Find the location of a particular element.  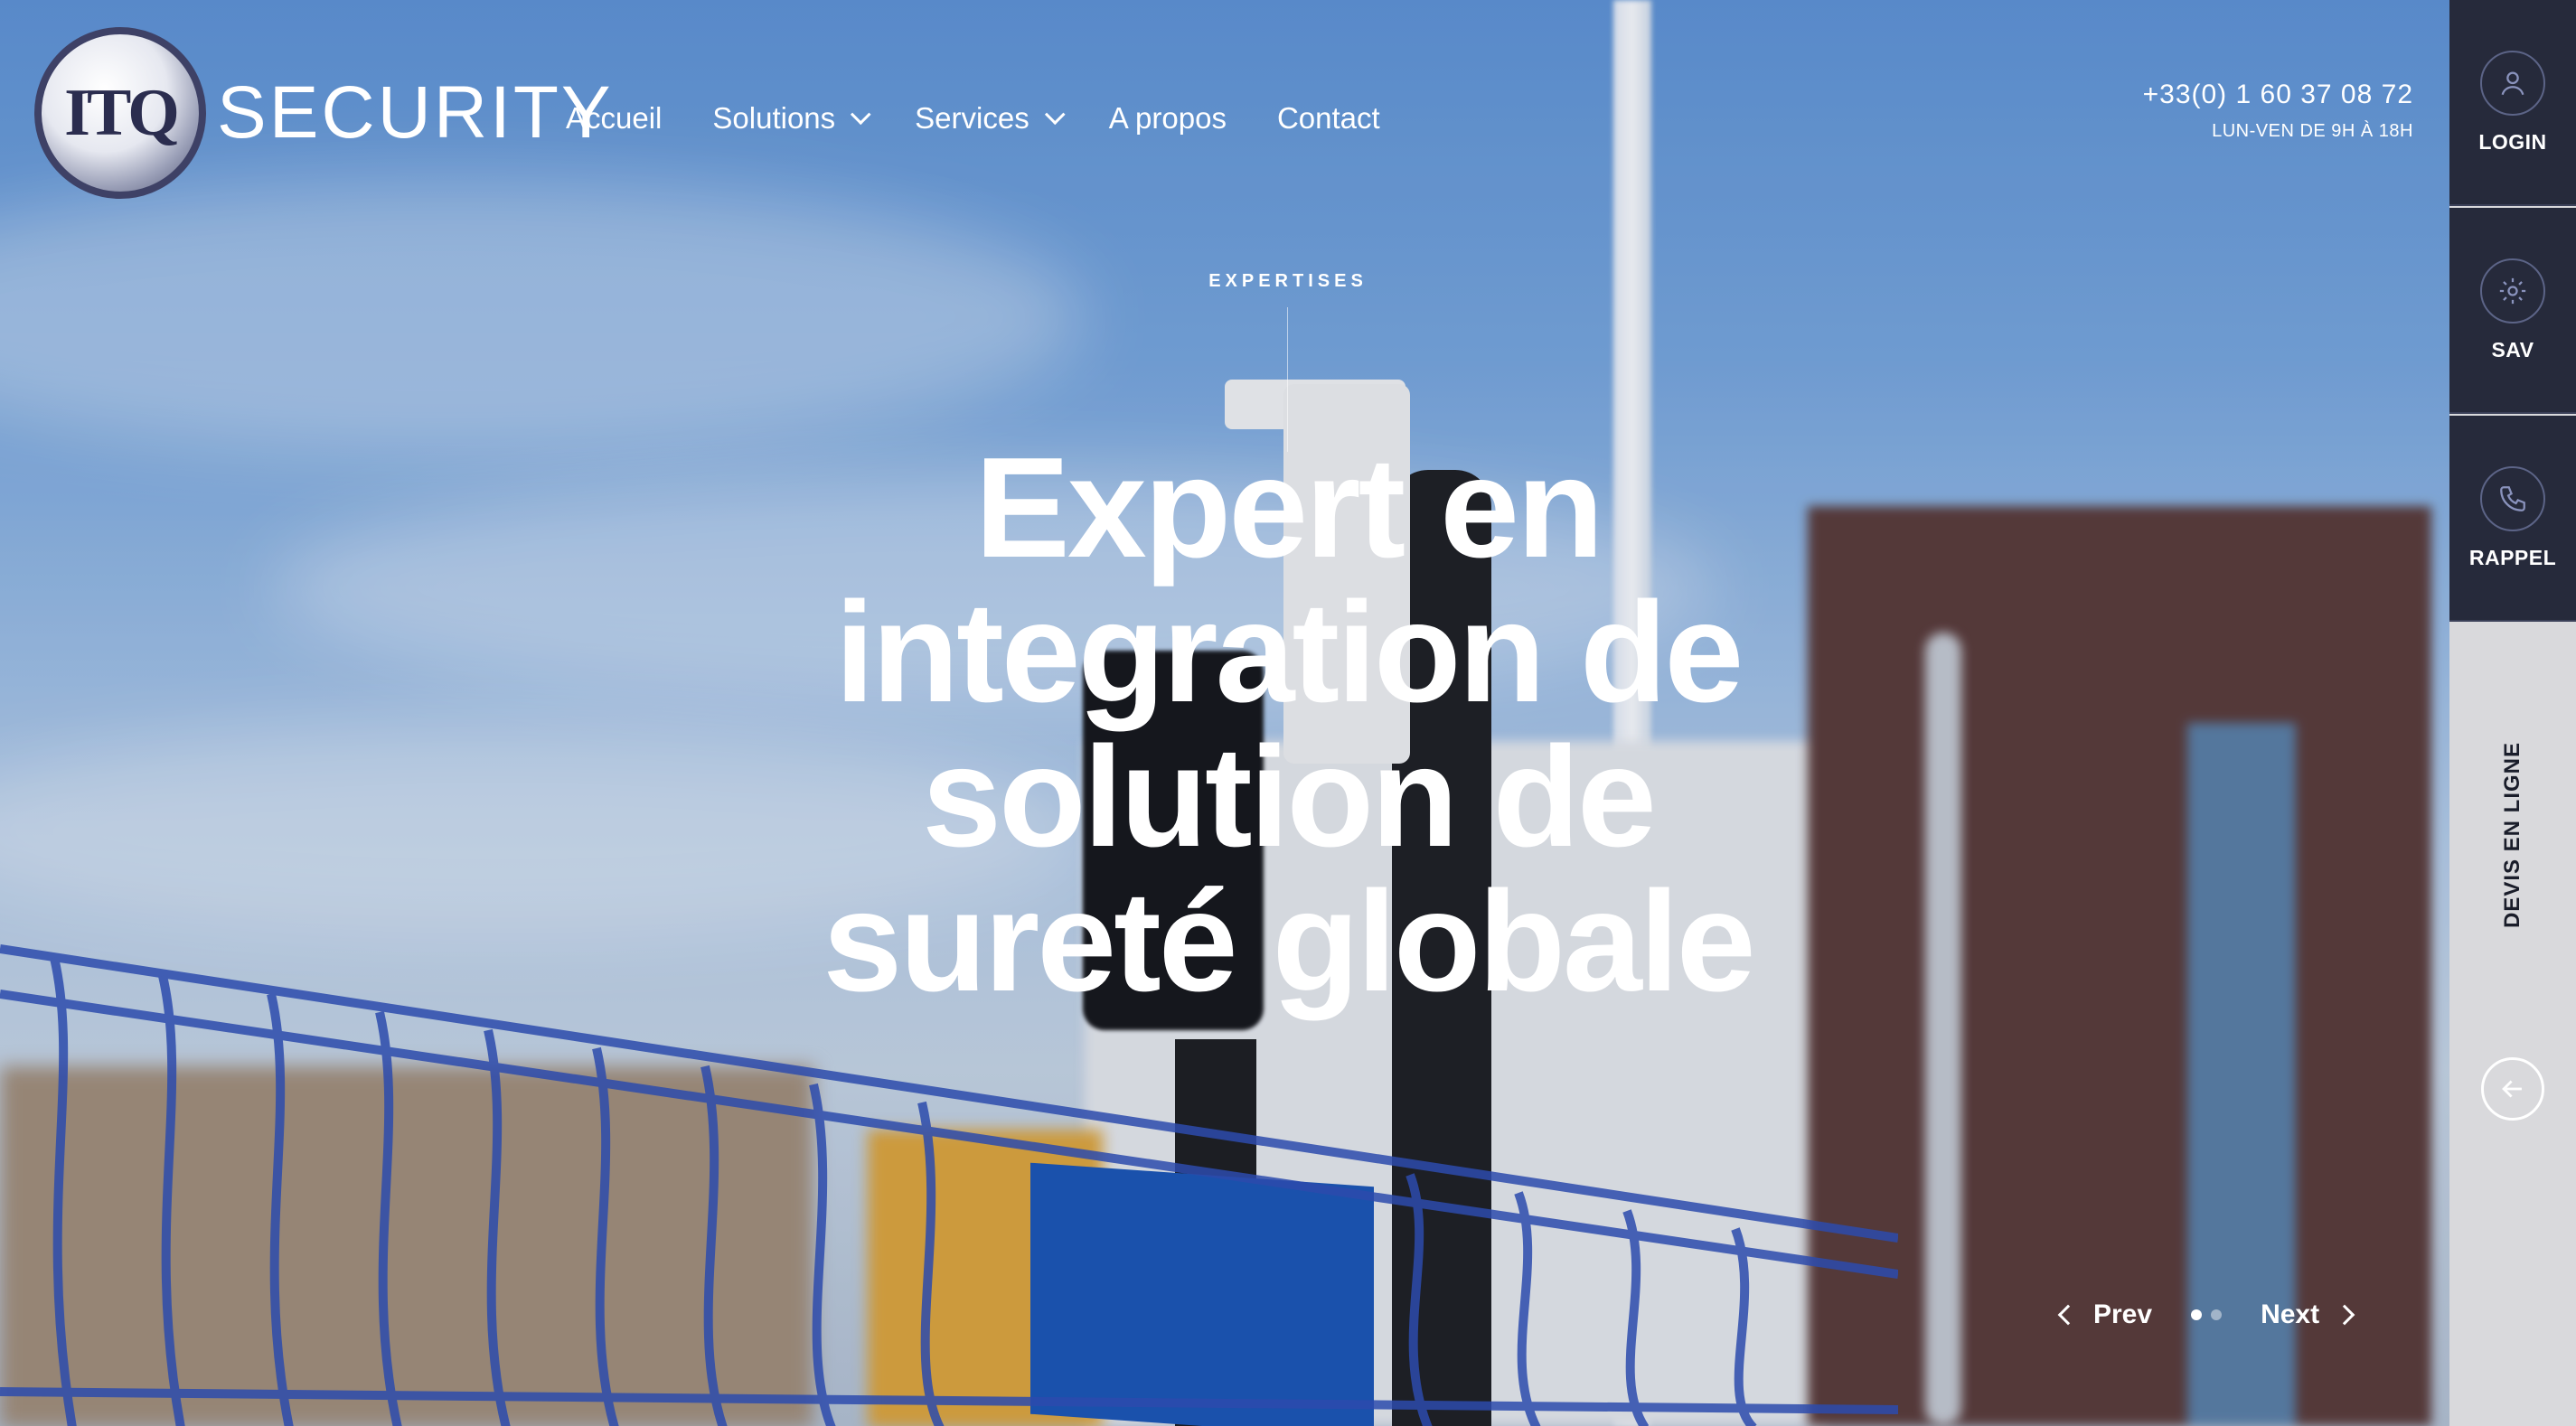

nav-item-a-propos: A propos is located at coordinates (1168, 119).